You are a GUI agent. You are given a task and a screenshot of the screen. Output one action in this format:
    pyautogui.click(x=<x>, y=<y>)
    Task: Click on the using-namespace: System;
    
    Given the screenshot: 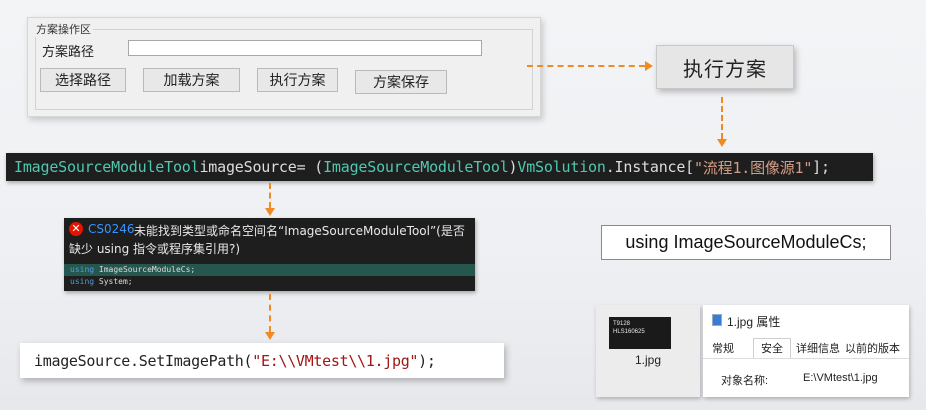 What is the action you would take?
    pyautogui.click(x=113, y=281)
    